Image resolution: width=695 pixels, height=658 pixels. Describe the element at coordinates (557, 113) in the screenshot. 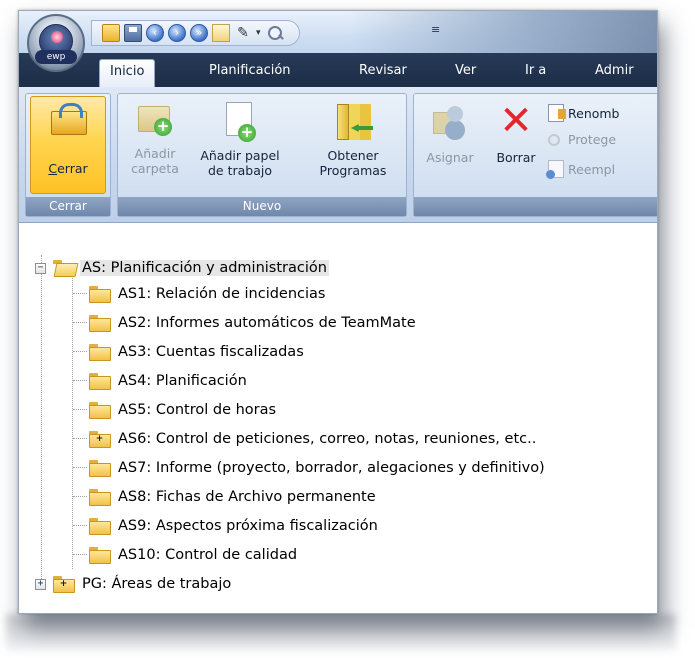

I see `rename-icon` at that location.